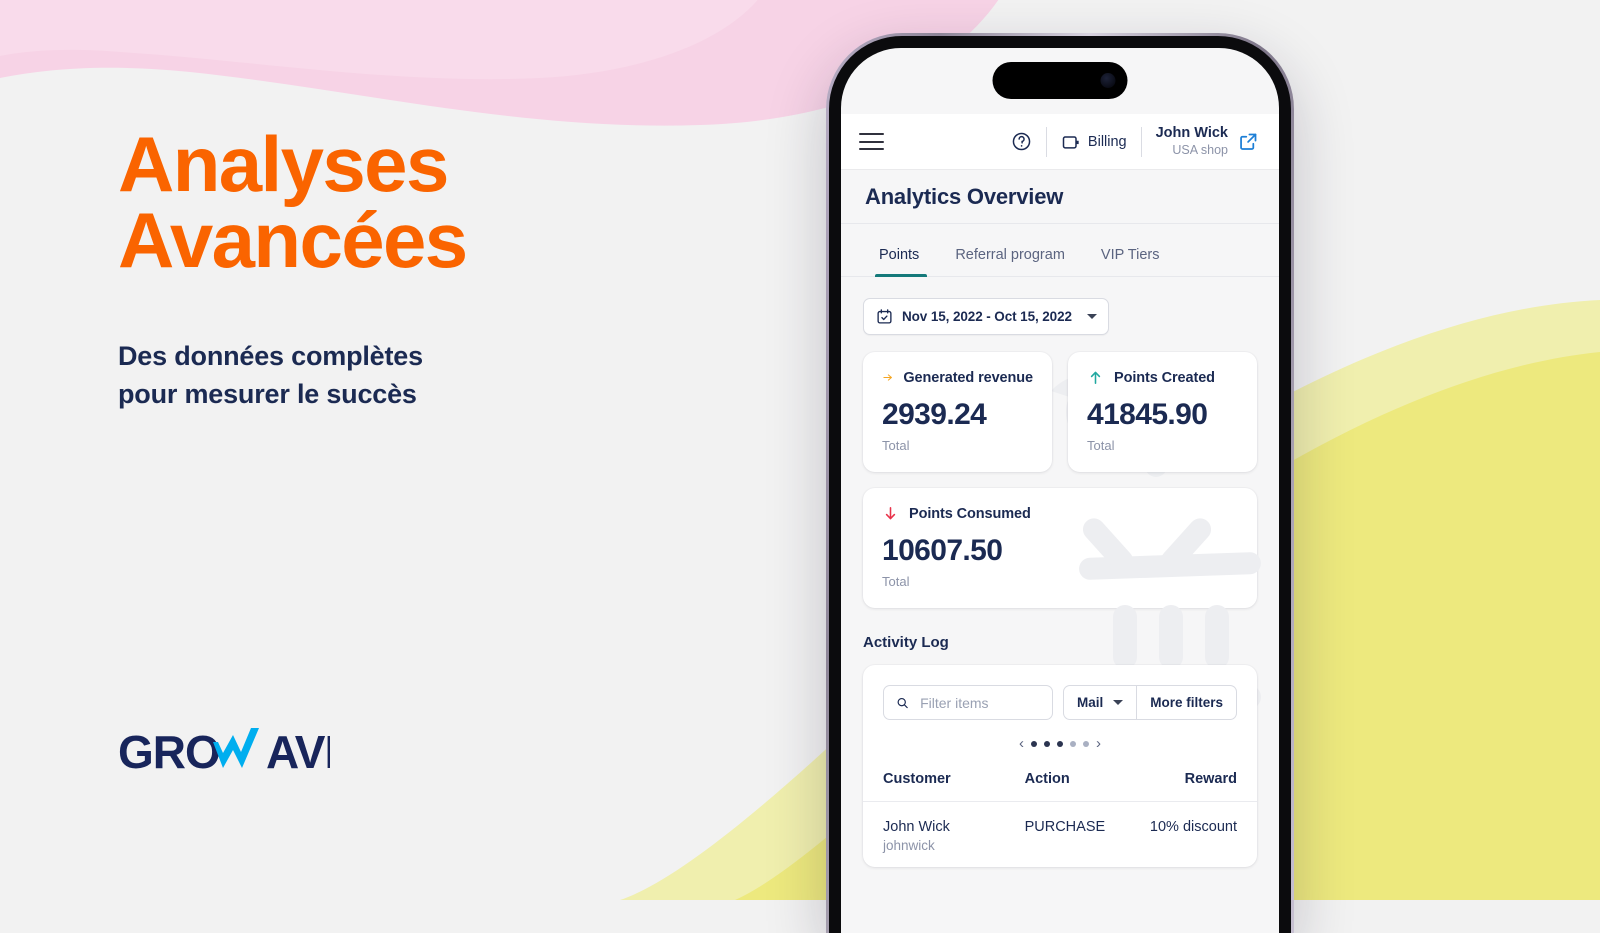 This screenshot has height=933, width=1600. I want to click on chevron-left-icon: ‹, so click(1021, 743).